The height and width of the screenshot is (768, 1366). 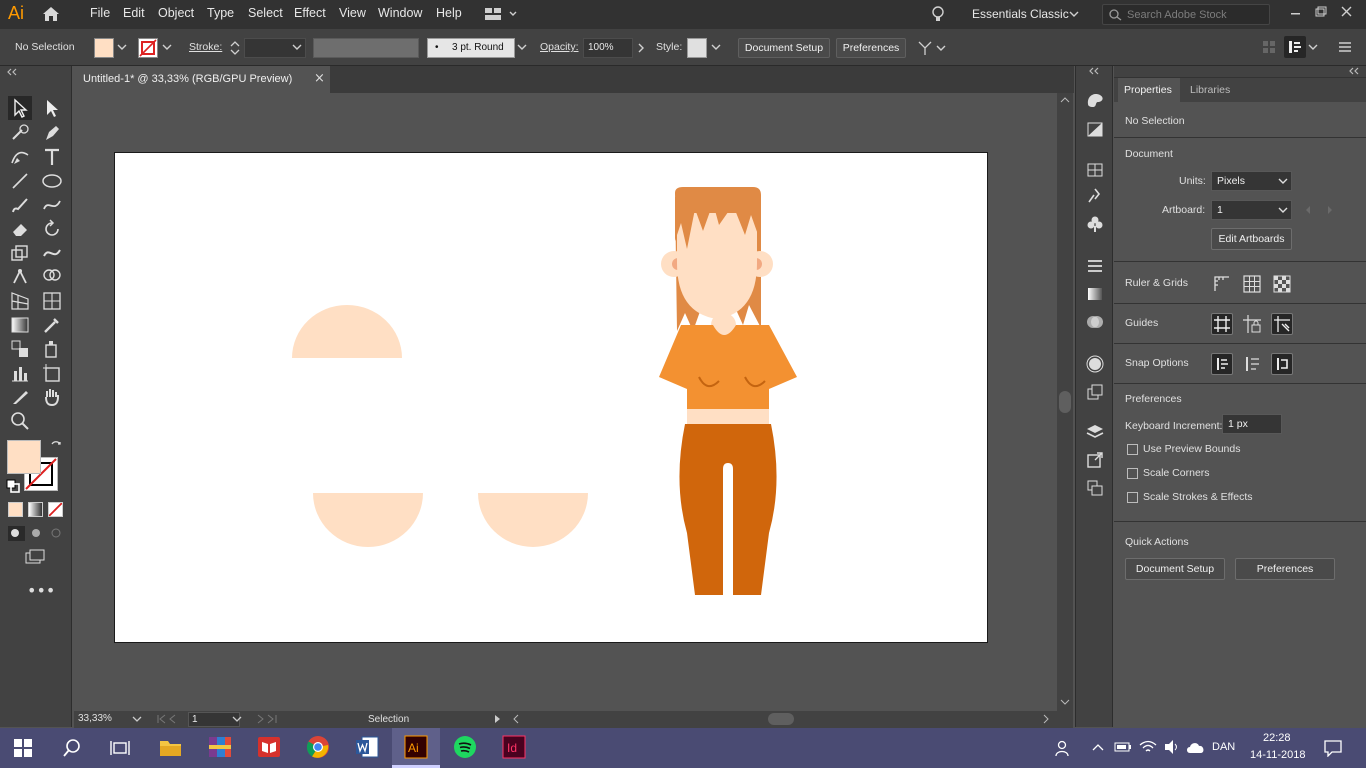 I want to click on scale-corners-checkbox, so click(x=1132, y=473).